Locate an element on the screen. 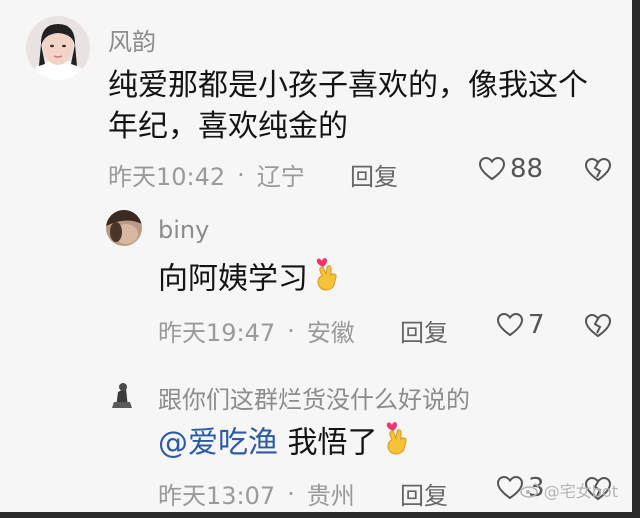 The width and height of the screenshot is (640, 518). comment-location: 安徽 is located at coordinates (330, 333).